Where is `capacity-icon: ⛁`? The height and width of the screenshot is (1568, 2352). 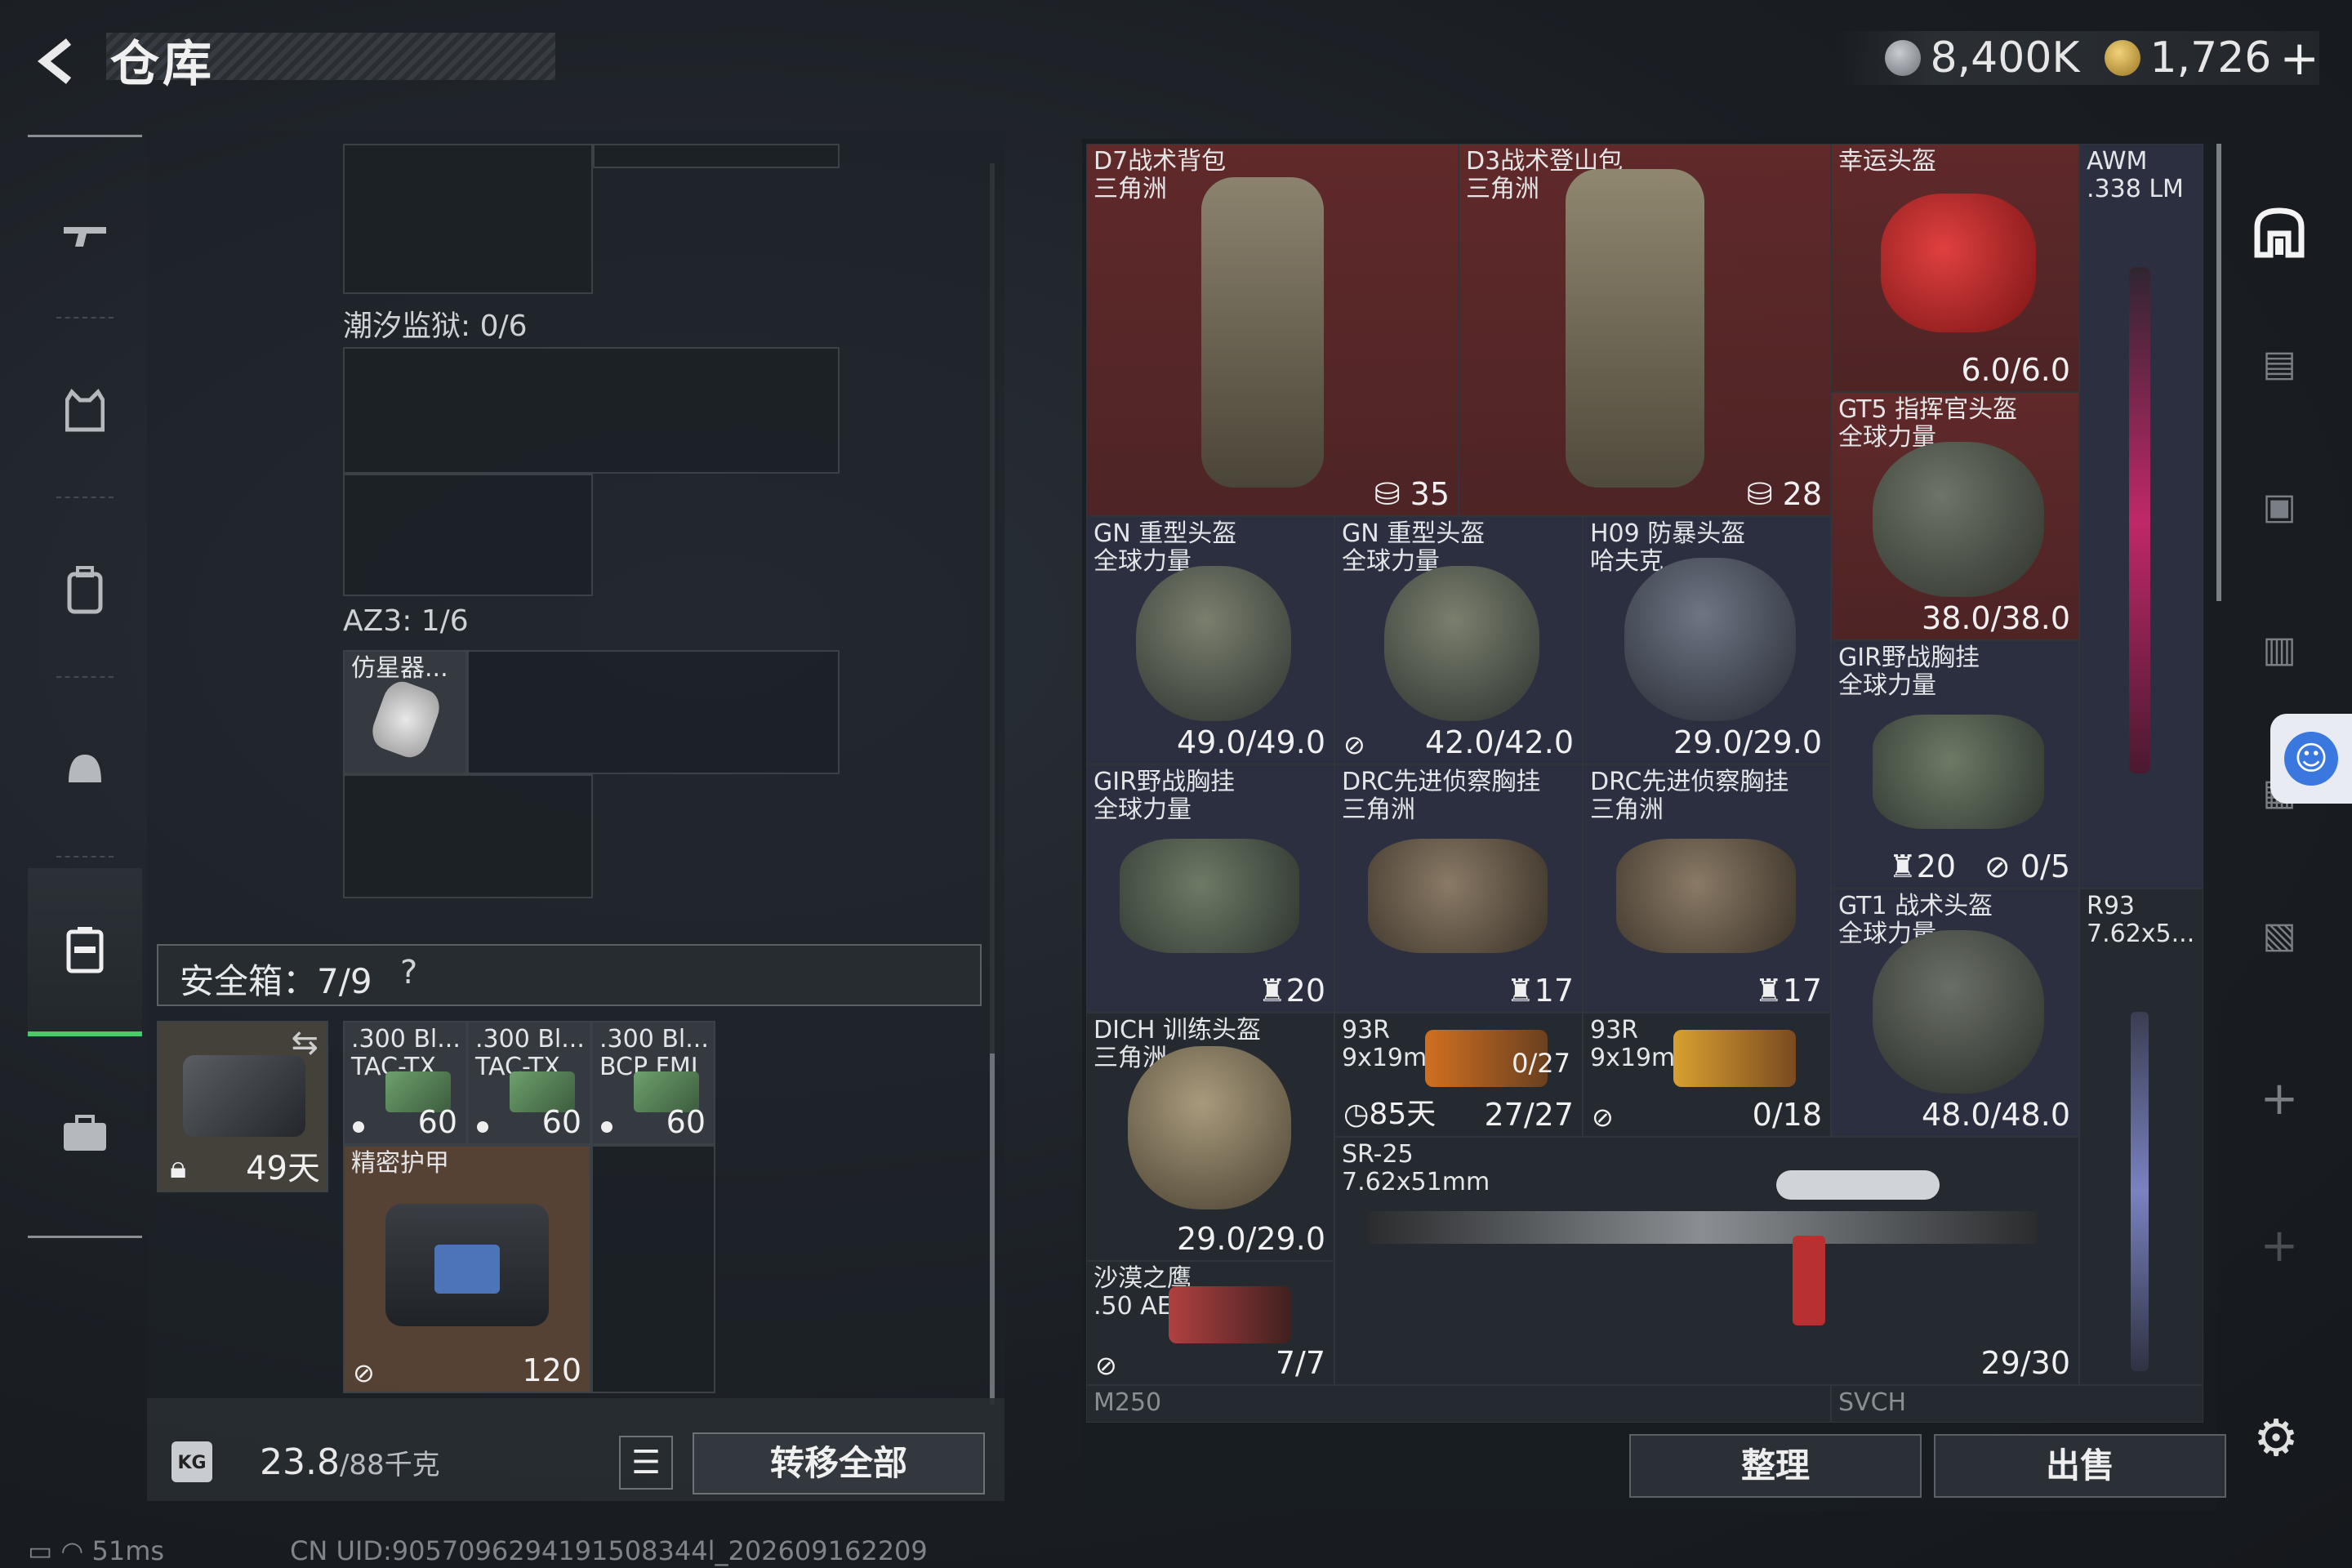 capacity-icon: ⛁ is located at coordinates (1759, 494).